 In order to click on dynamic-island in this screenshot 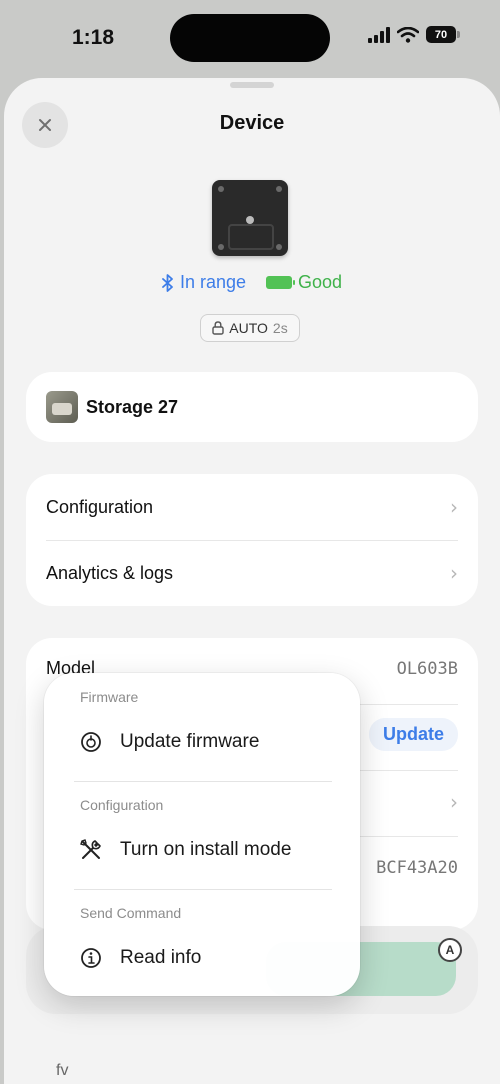, I will do `click(250, 38)`.